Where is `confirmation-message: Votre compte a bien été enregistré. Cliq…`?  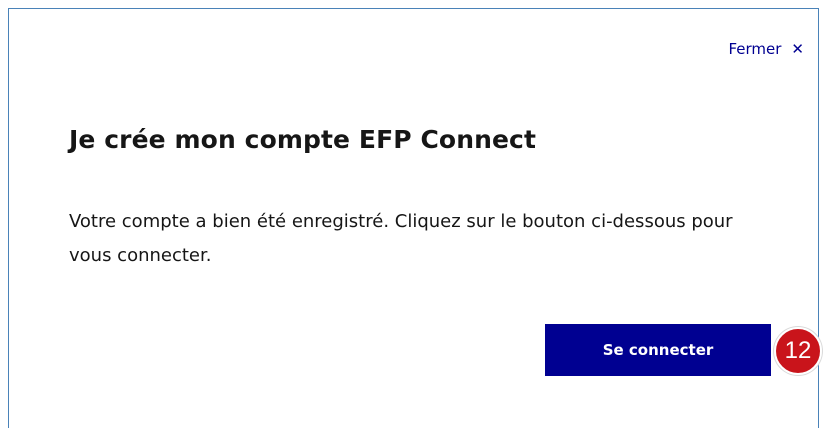
confirmation-message: Votre compte a bien été enregistré. Cliq… is located at coordinates (401, 238).